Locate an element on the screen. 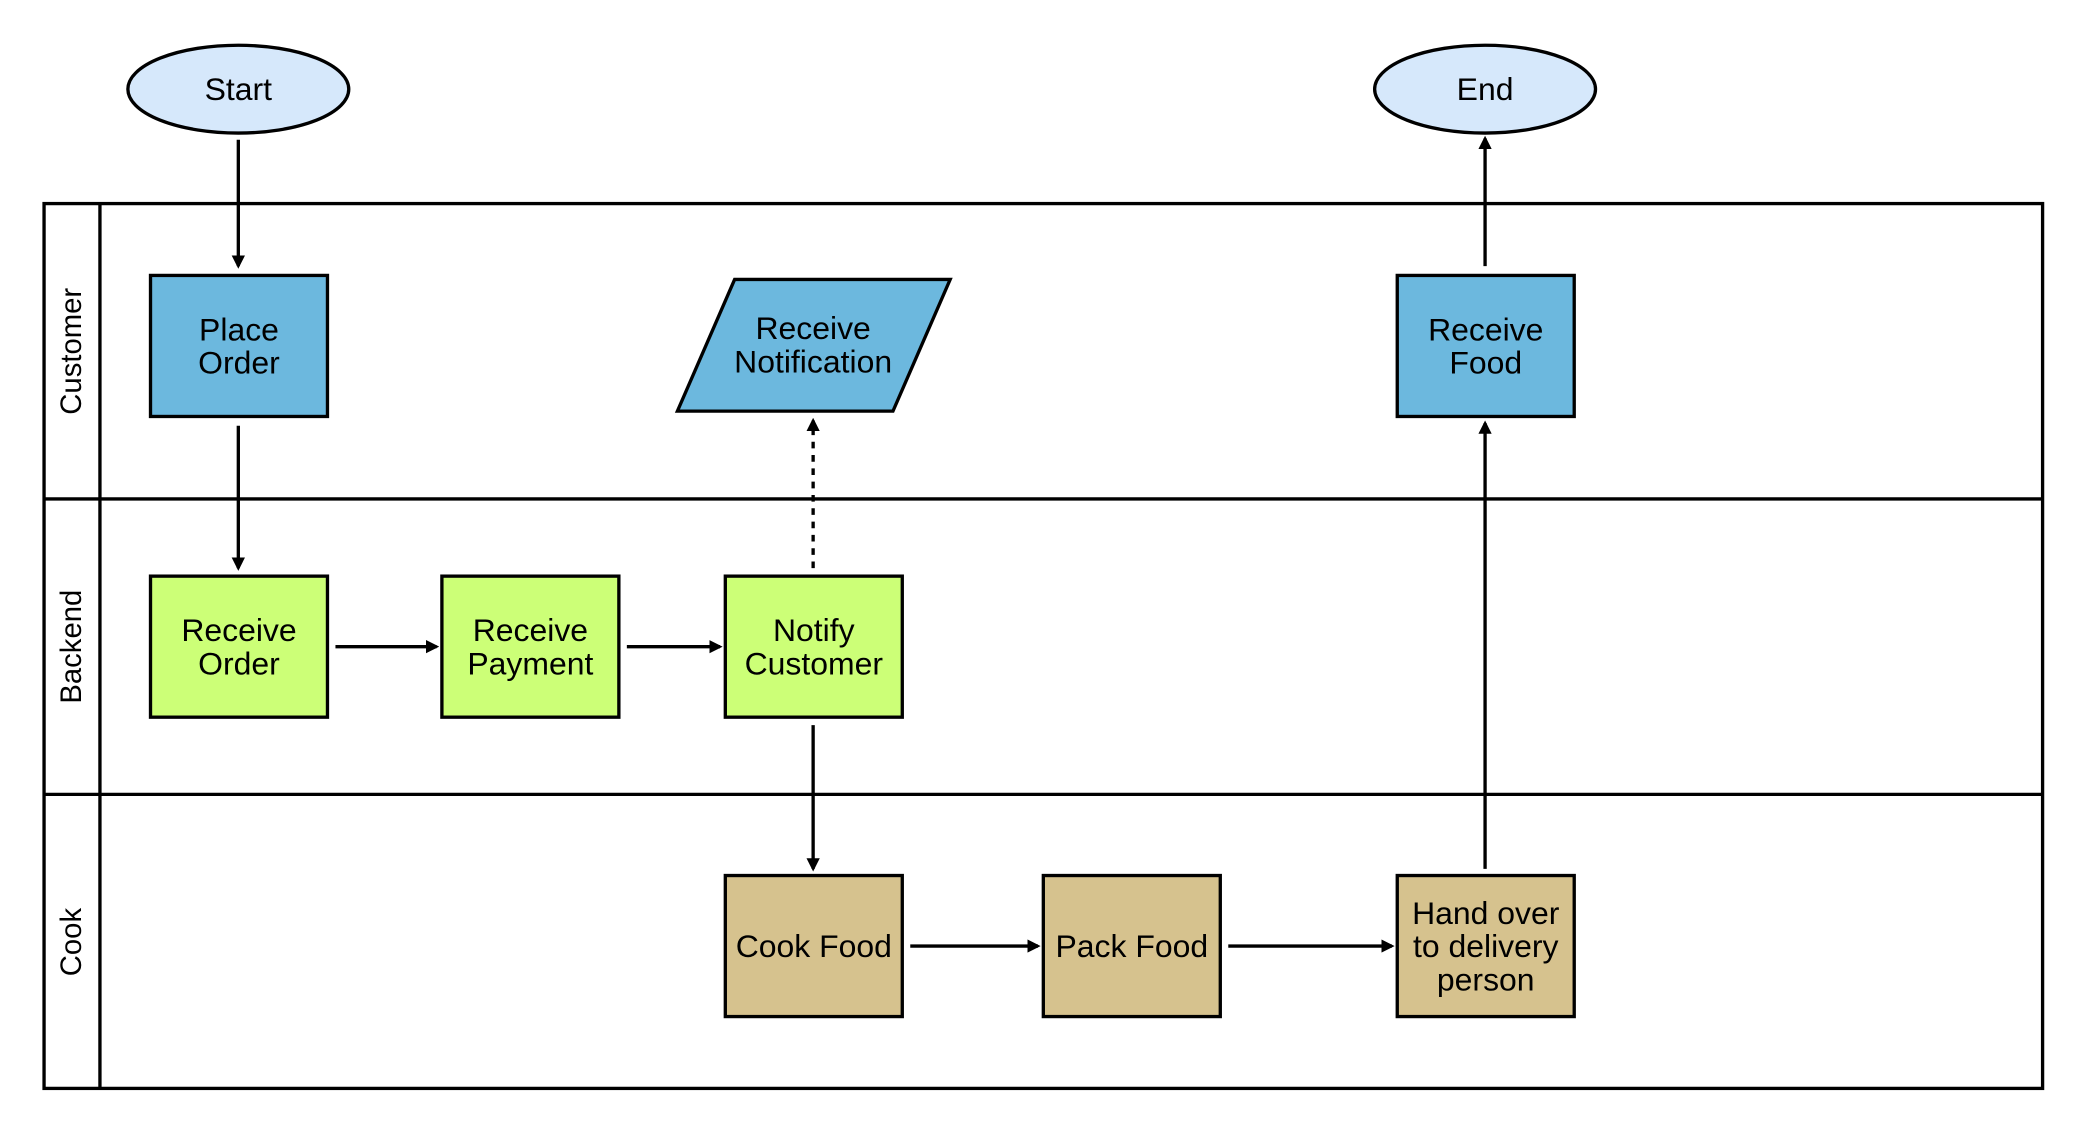 The image size is (2076, 1127). receive-food-node: ReceiveFood is located at coordinates (1485, 346).